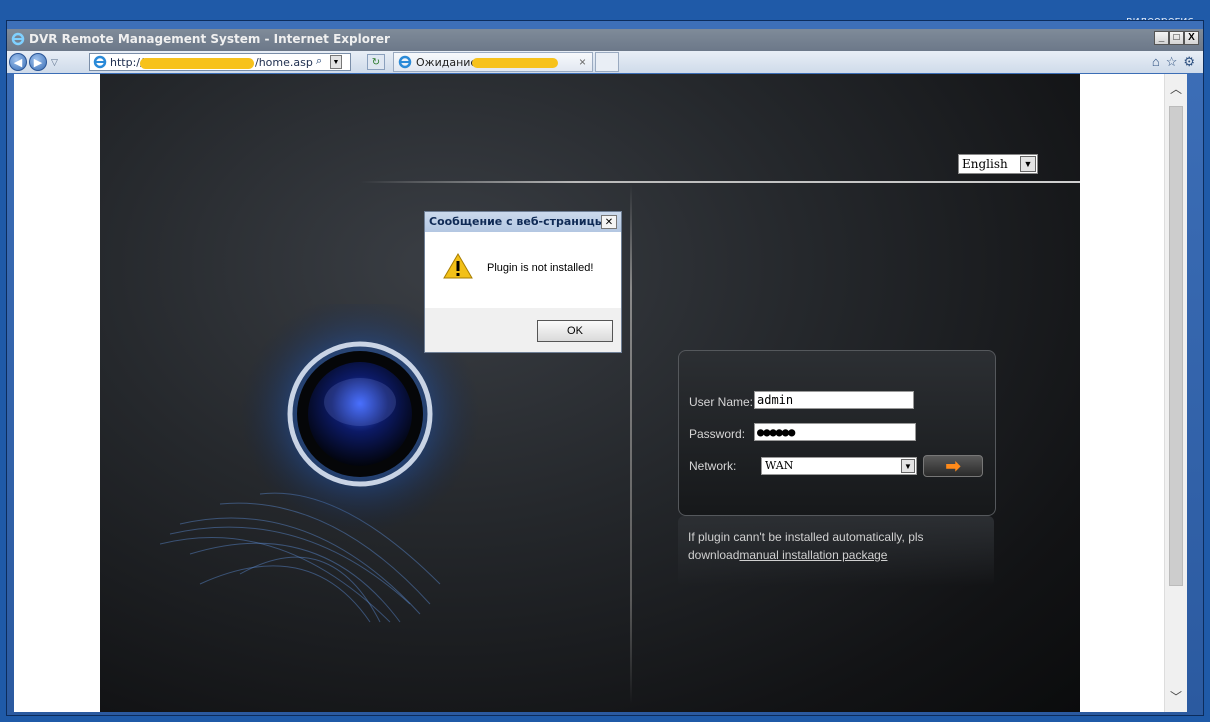 This screenshot has height=722, width=1210. Describe the element at coordinates (582, 62) in the screenshot. I see `tab-close-icon: ×` at that location.